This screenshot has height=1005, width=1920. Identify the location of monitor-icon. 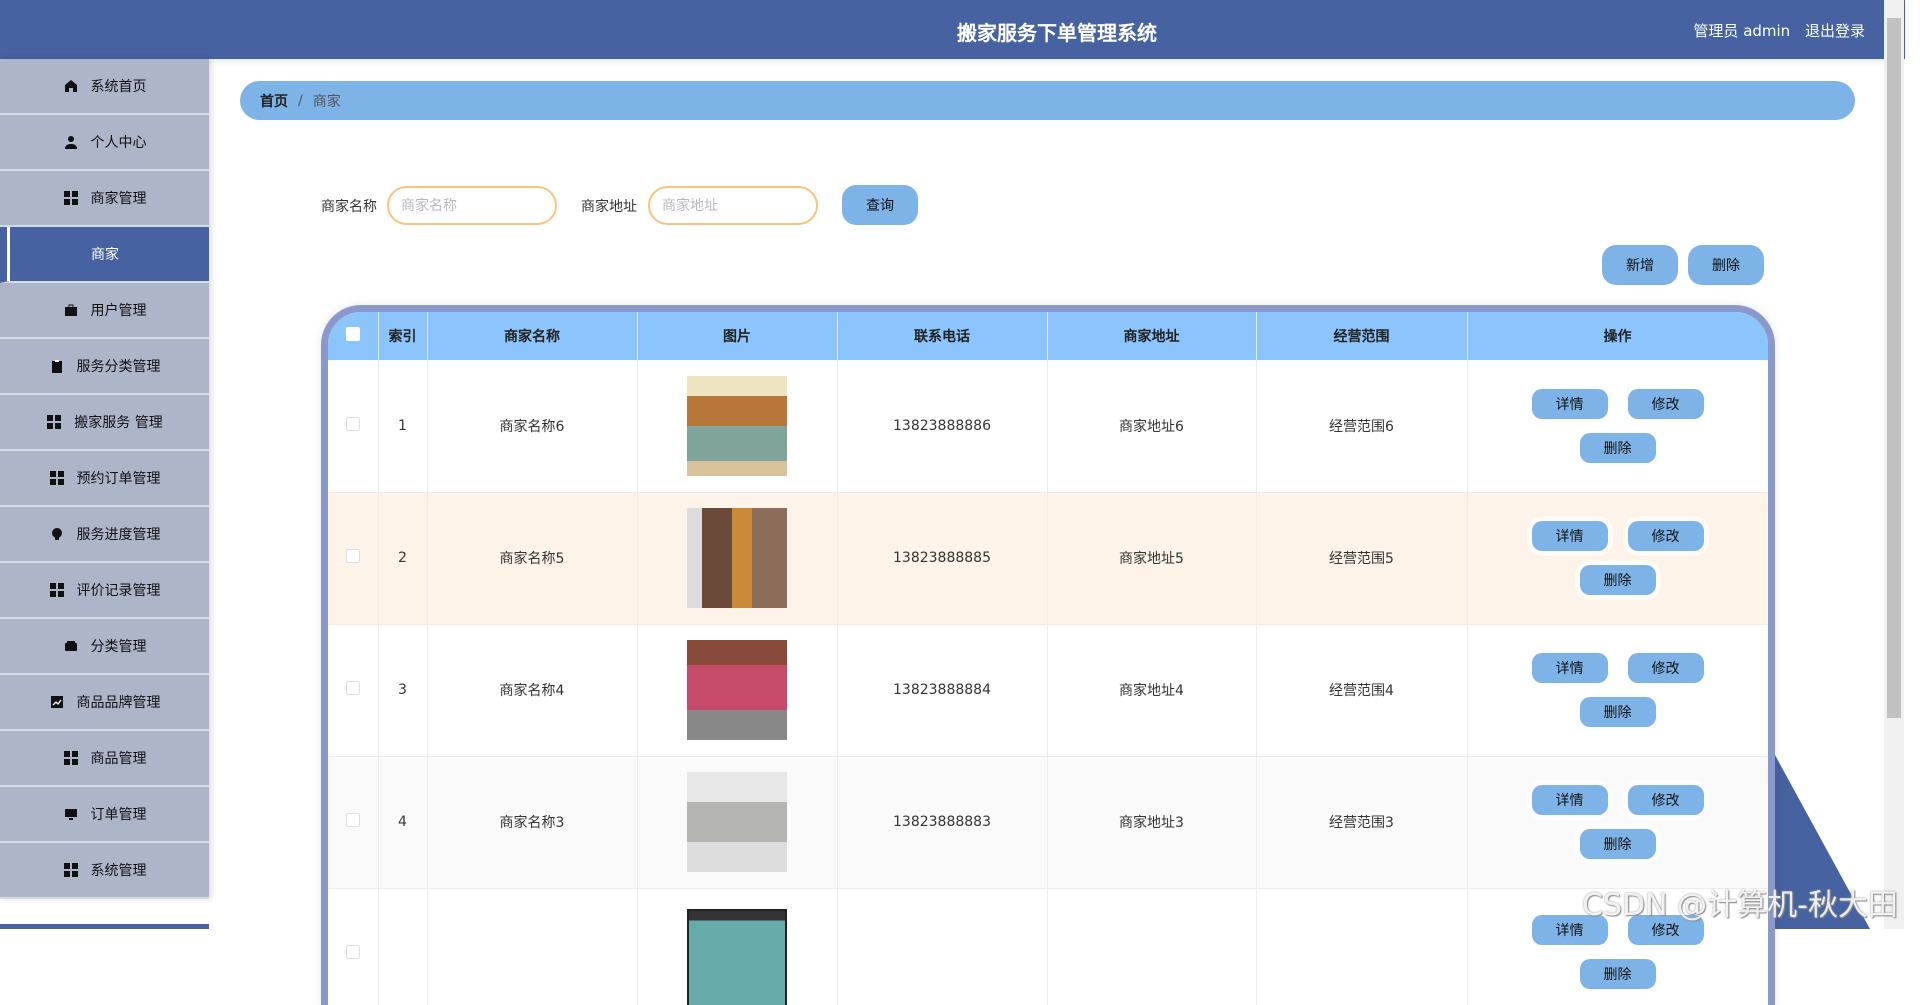
(71, 814).